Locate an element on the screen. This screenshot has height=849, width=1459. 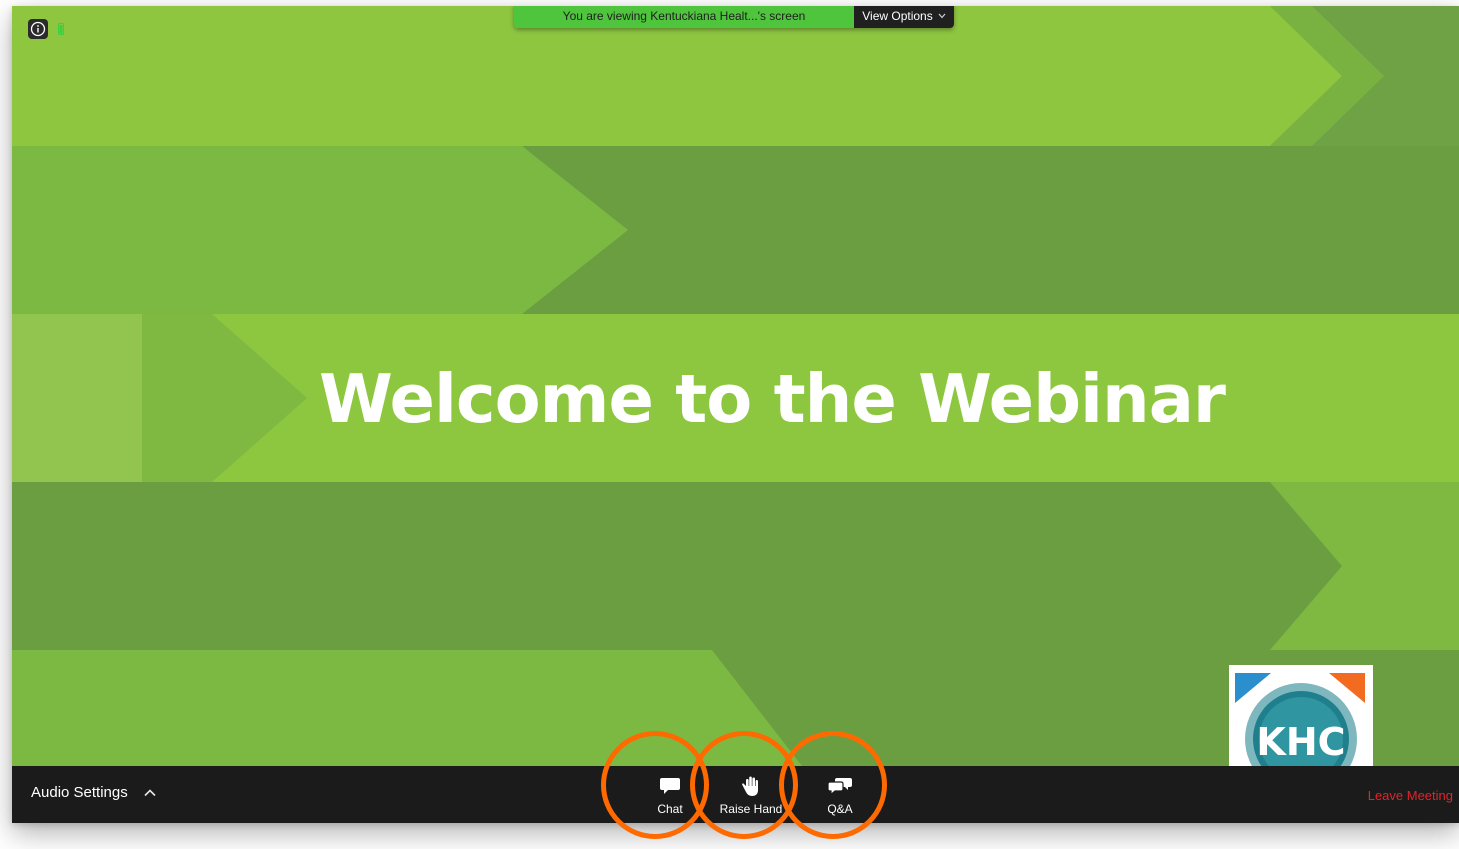
leave-meeting-button: Leave Meeting is located at coordinates (1410, 795).